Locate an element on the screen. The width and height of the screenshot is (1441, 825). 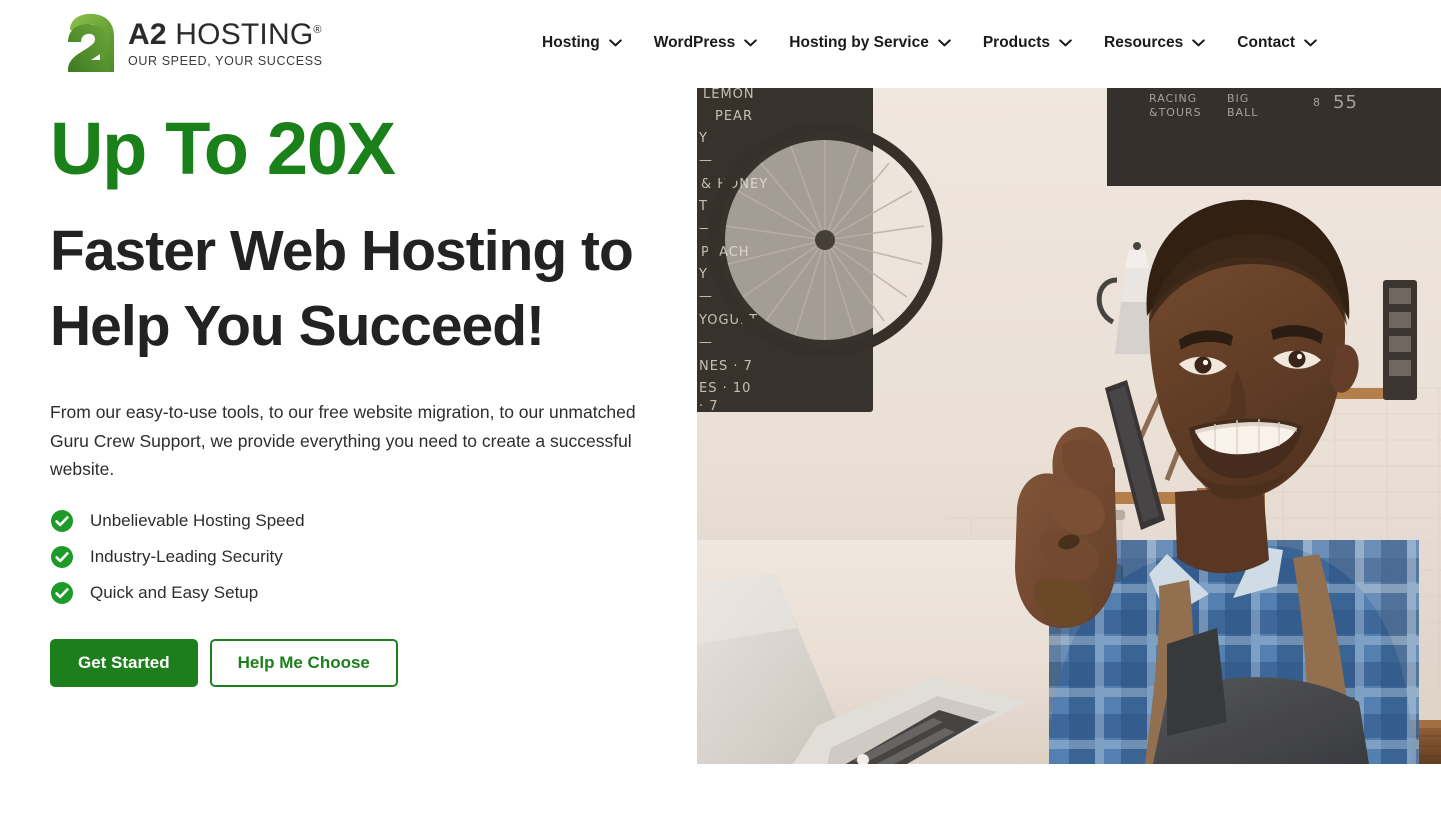
list-item: Unbelievable Hosting Speed is located at coordinates (370, 521).